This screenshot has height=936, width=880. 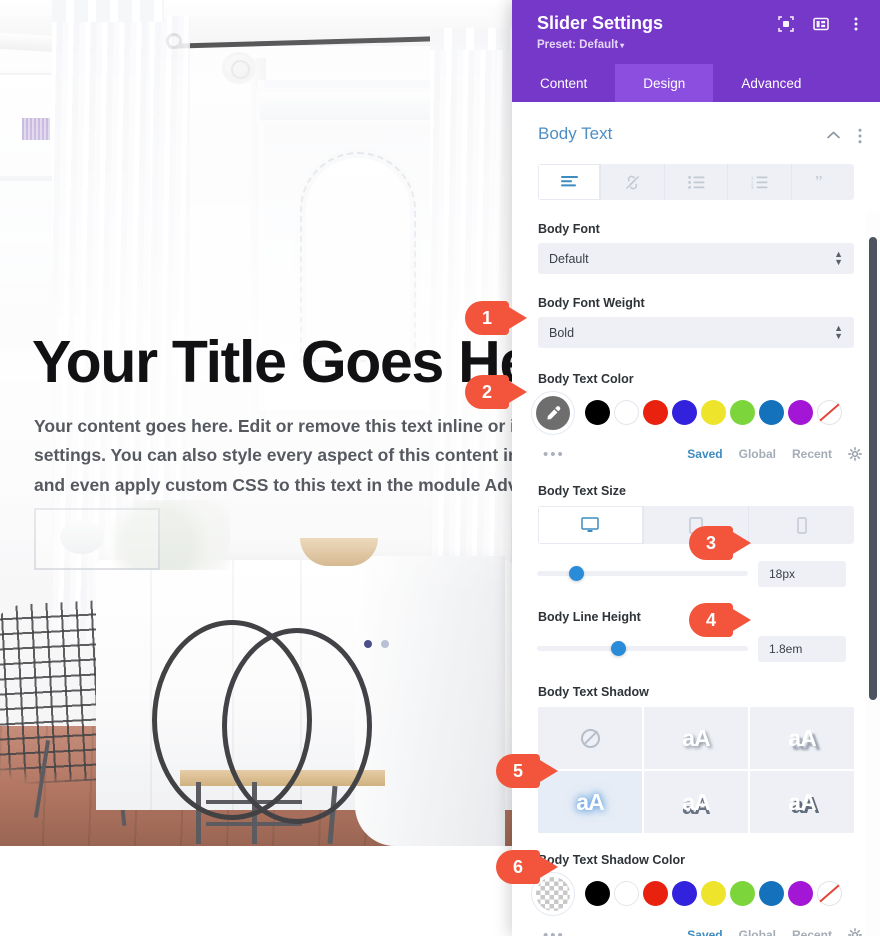 I want to click on body-text-shadow-options: aA aA aA aA aA, so click(x=696, y=770).